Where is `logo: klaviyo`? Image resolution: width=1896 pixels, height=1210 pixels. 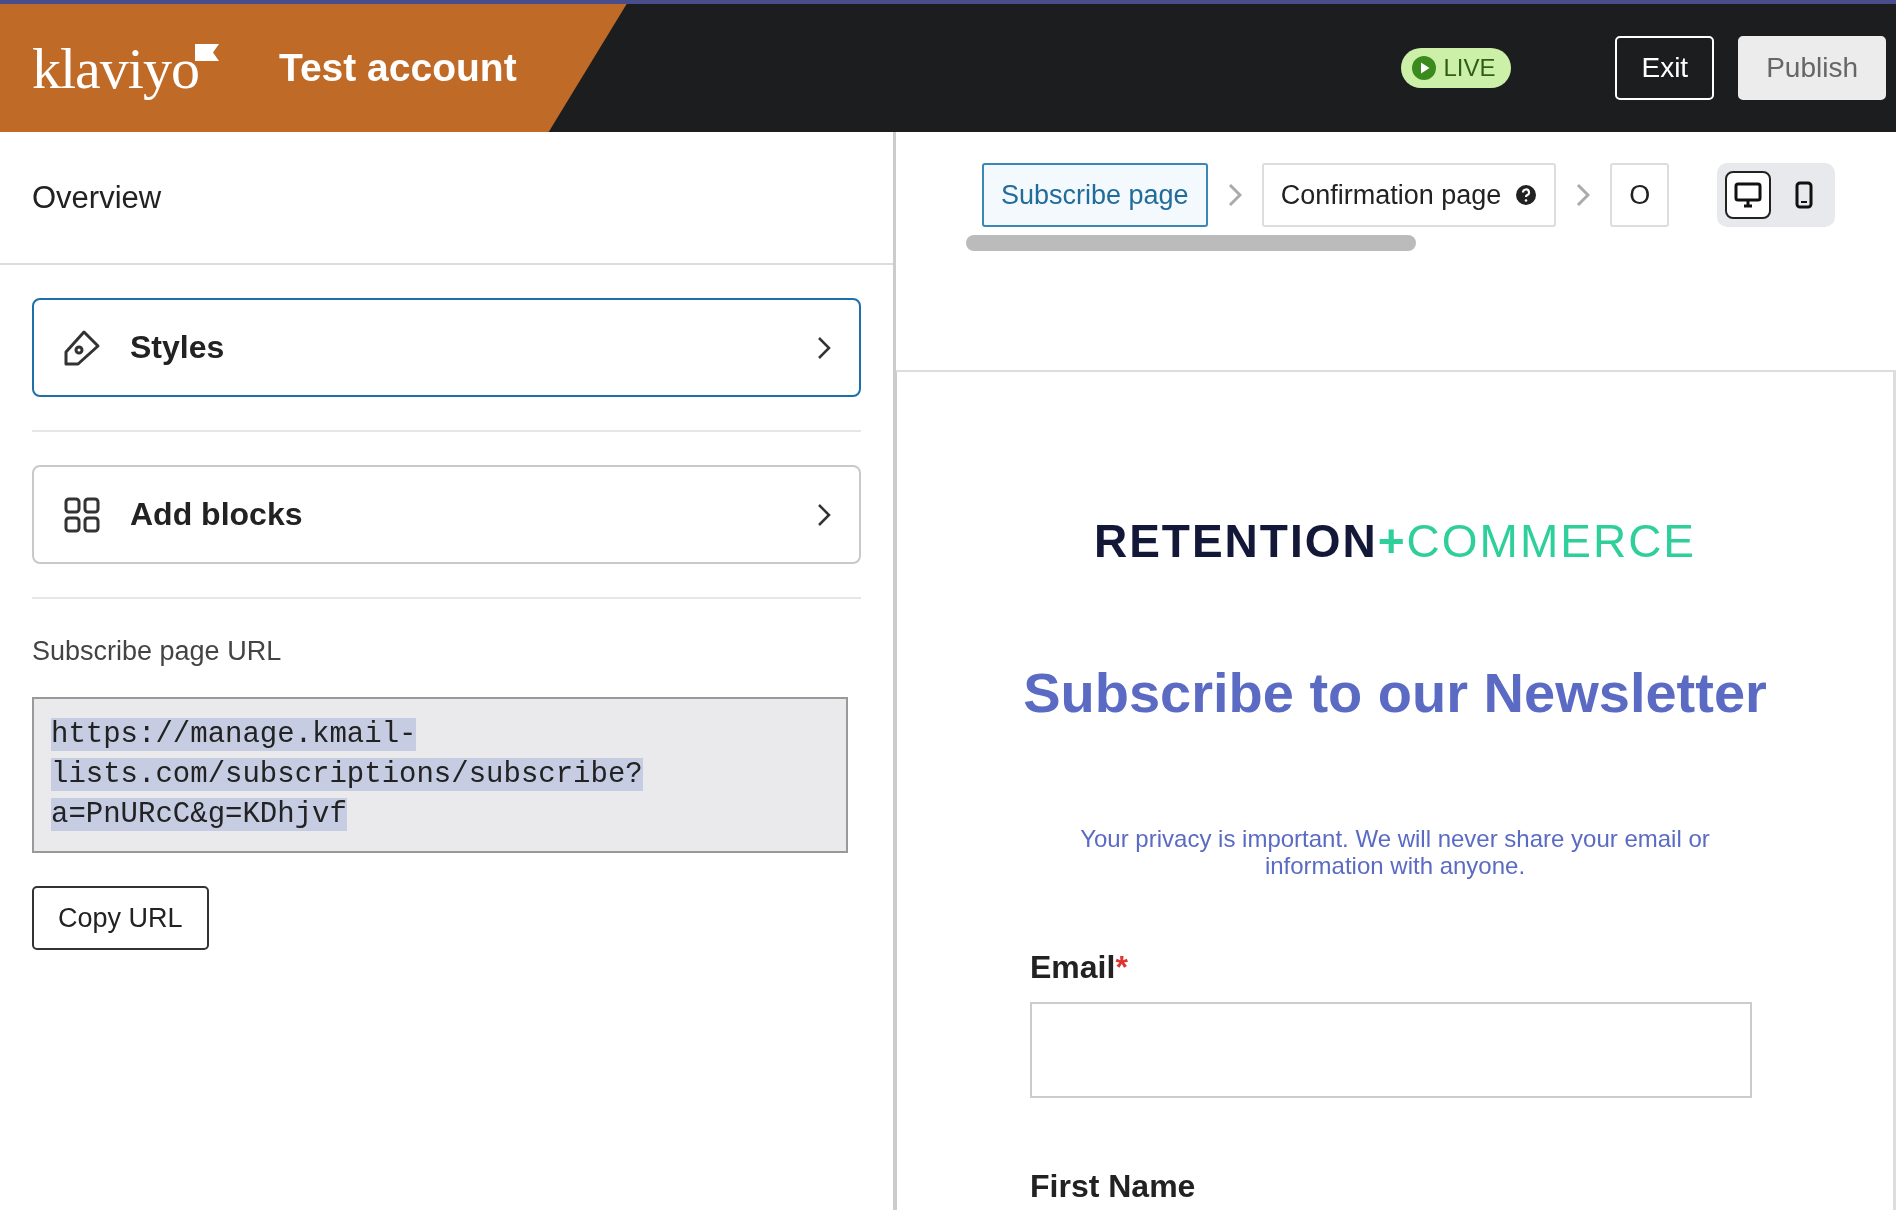
logo: klaviyo is located at coordinates (115, 68).